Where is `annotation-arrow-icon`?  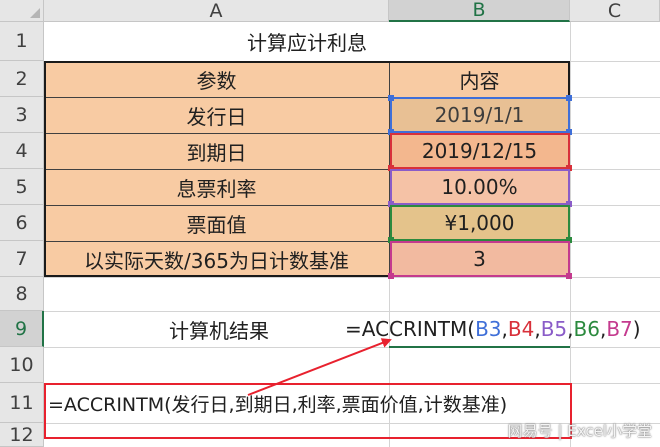
annotation-arrow-icon is located at coordinates (319, 367).